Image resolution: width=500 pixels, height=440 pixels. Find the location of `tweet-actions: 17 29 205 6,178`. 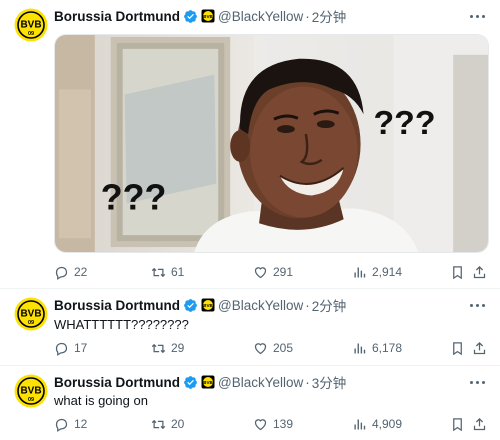

tweet-actions: 17 29 205 6,178 is located at coordinates (274, 348).